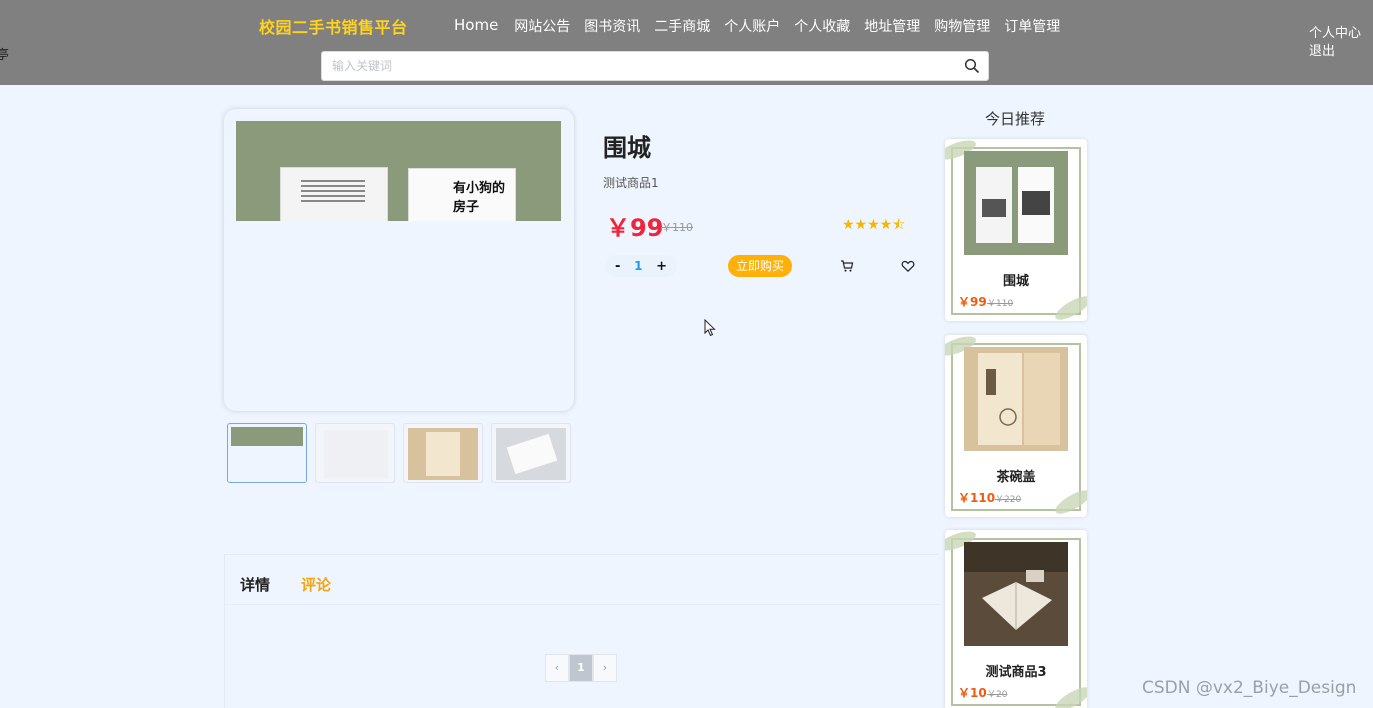 This screenshot has width=1373, height=708. What do you see at coordinates (997, 695) in the screenshot?
I see `recommend-old-price: ￥20` at bounding box center [997, 695].